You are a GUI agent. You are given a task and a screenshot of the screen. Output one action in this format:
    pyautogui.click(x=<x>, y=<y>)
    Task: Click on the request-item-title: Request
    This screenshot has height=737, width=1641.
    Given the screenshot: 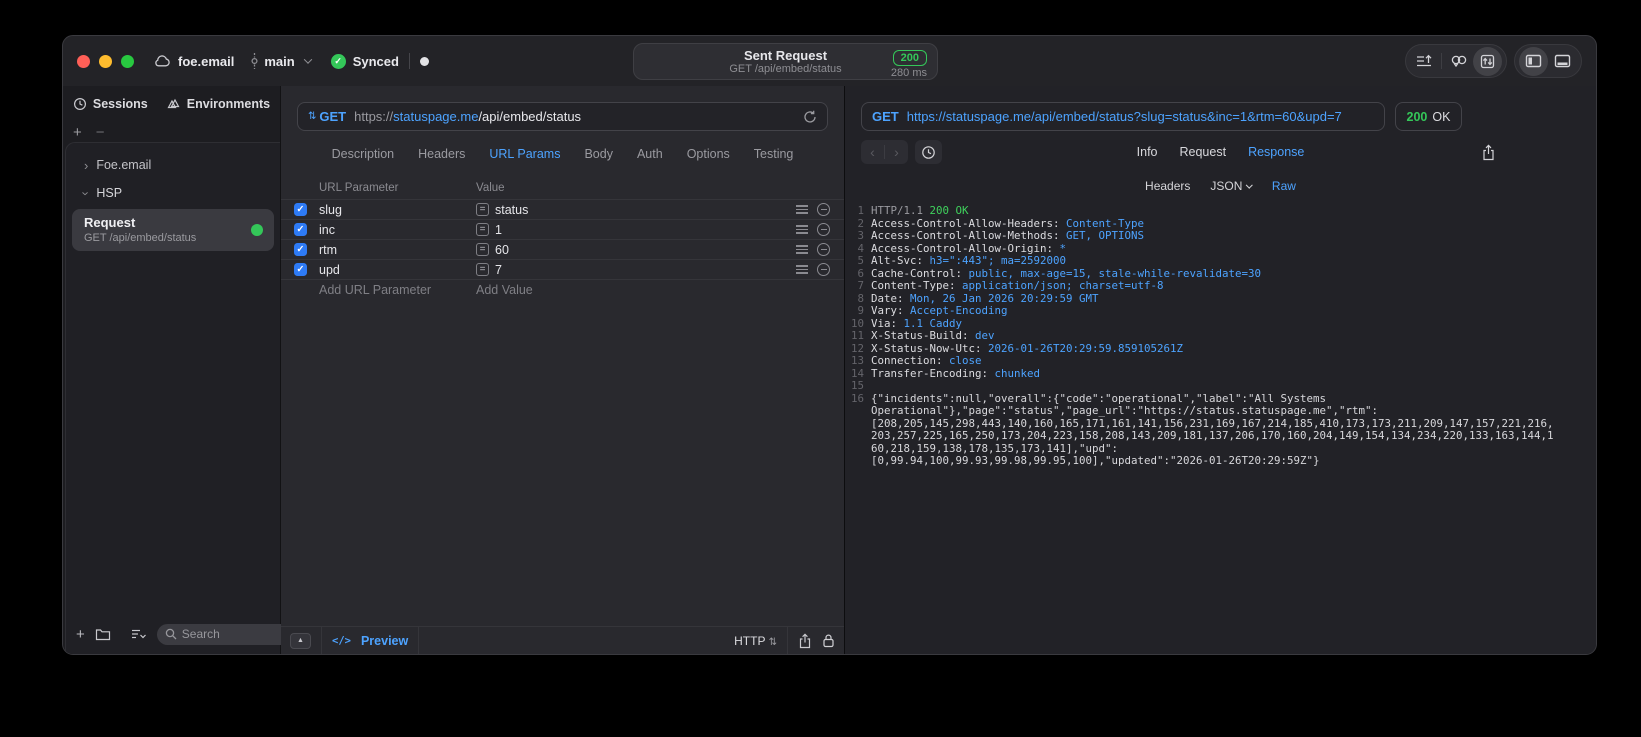 What is the action you would take?
    pyautogui.click(x=110, y=222)
    